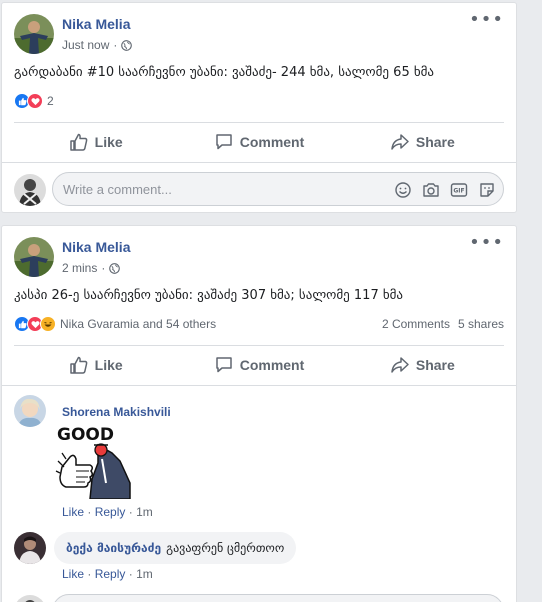 The height and width of the screenshot is (602, 542). What do you see at coordinates (416, 324) in the screenshot?
I see `comments-count: 2 Comments` at bounding box center [416, 324].